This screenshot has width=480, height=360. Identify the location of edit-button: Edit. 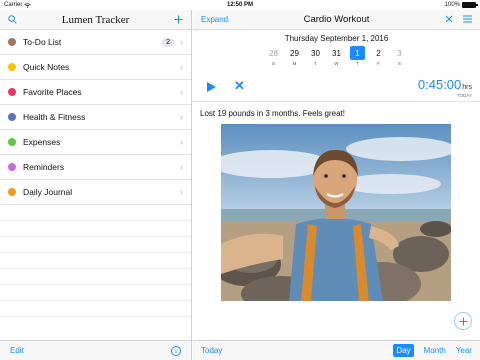
(17, 350).